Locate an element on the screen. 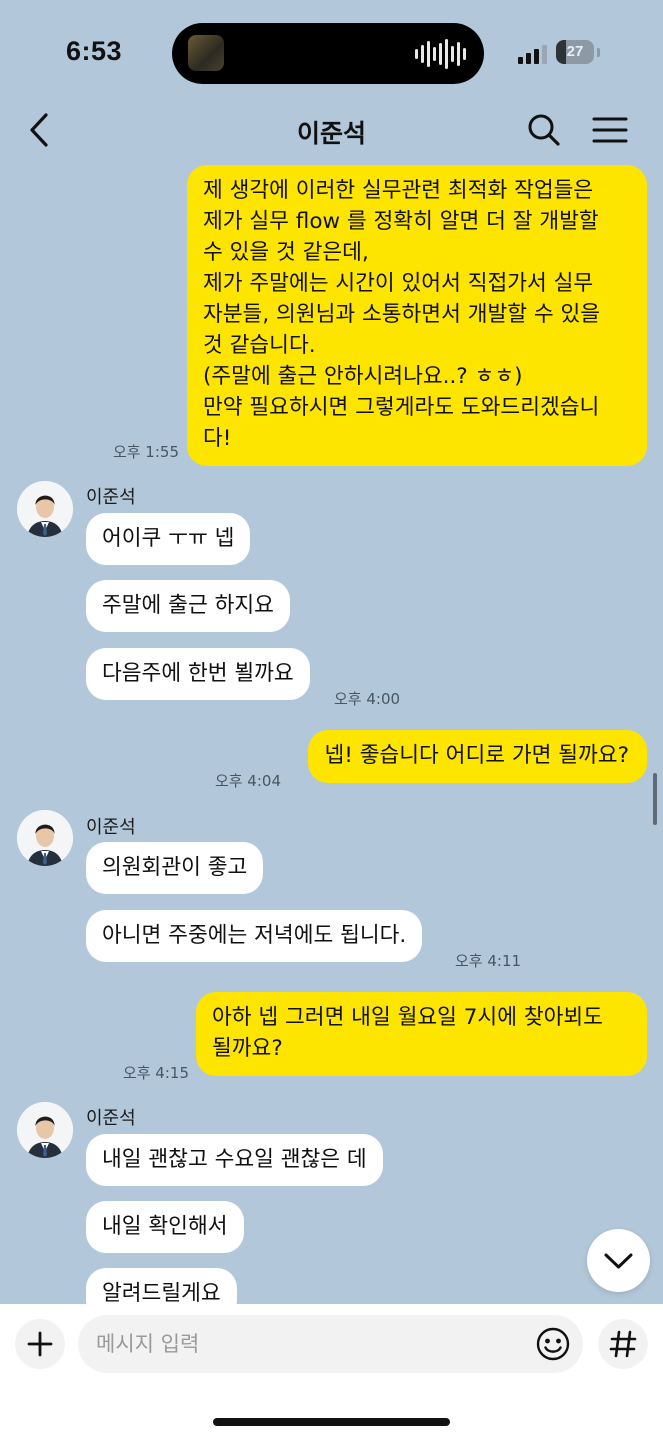 The width and height of the screenshot is (663, 1440). status-bar: 6:53 27 is located at coordinates (331, 50).